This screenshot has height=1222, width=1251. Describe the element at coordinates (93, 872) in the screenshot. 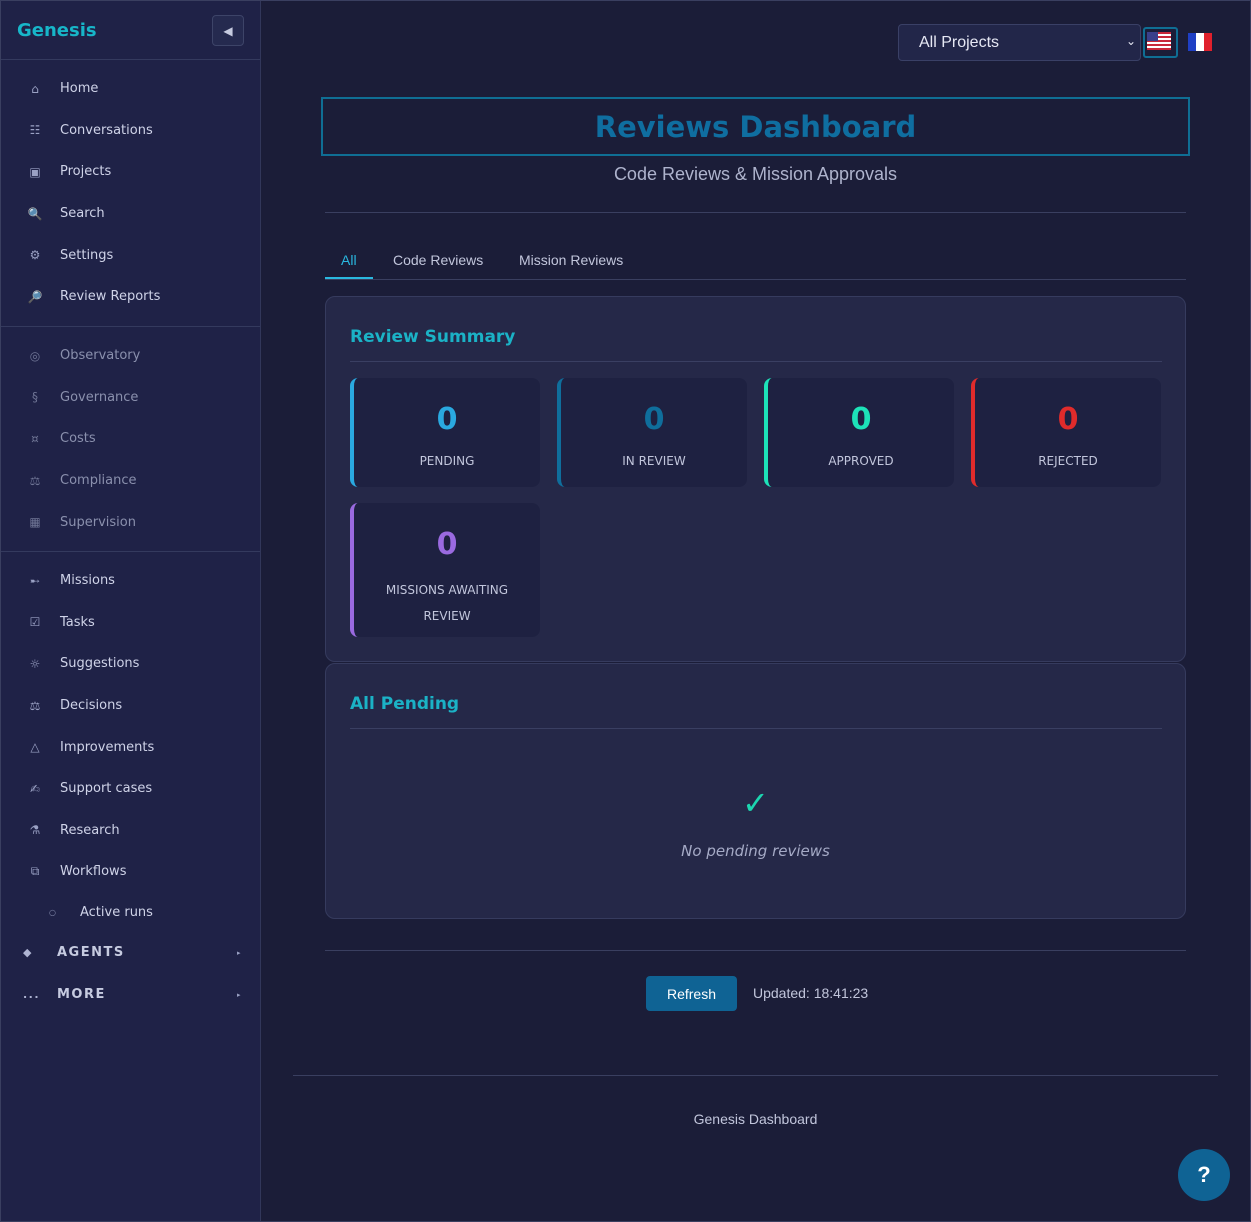

I see `sidebar-item-label: Workflows` at that location.